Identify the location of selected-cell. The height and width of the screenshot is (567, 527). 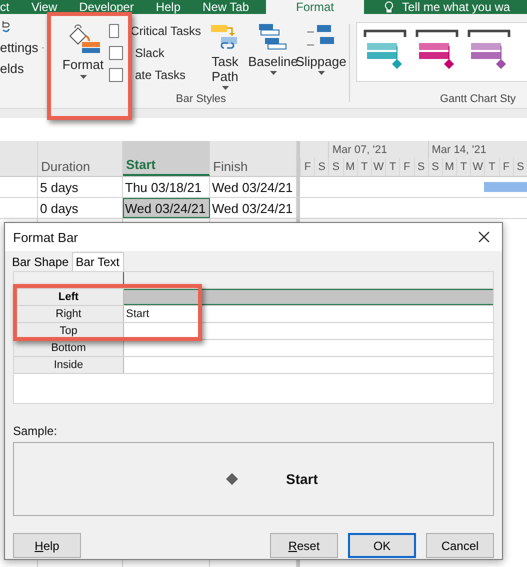
(308, 297).